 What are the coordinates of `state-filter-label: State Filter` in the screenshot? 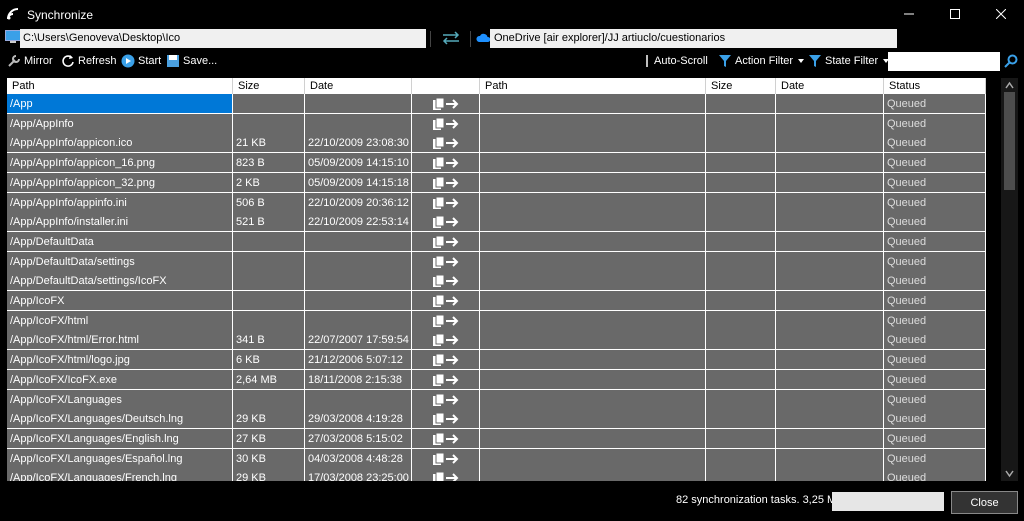 It's located at (852, 61).